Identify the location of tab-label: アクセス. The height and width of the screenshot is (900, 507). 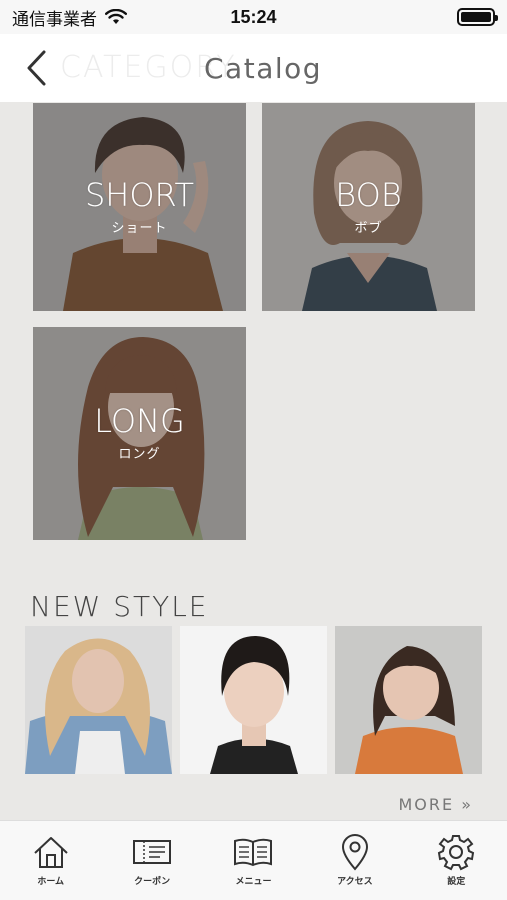
(355, 881).